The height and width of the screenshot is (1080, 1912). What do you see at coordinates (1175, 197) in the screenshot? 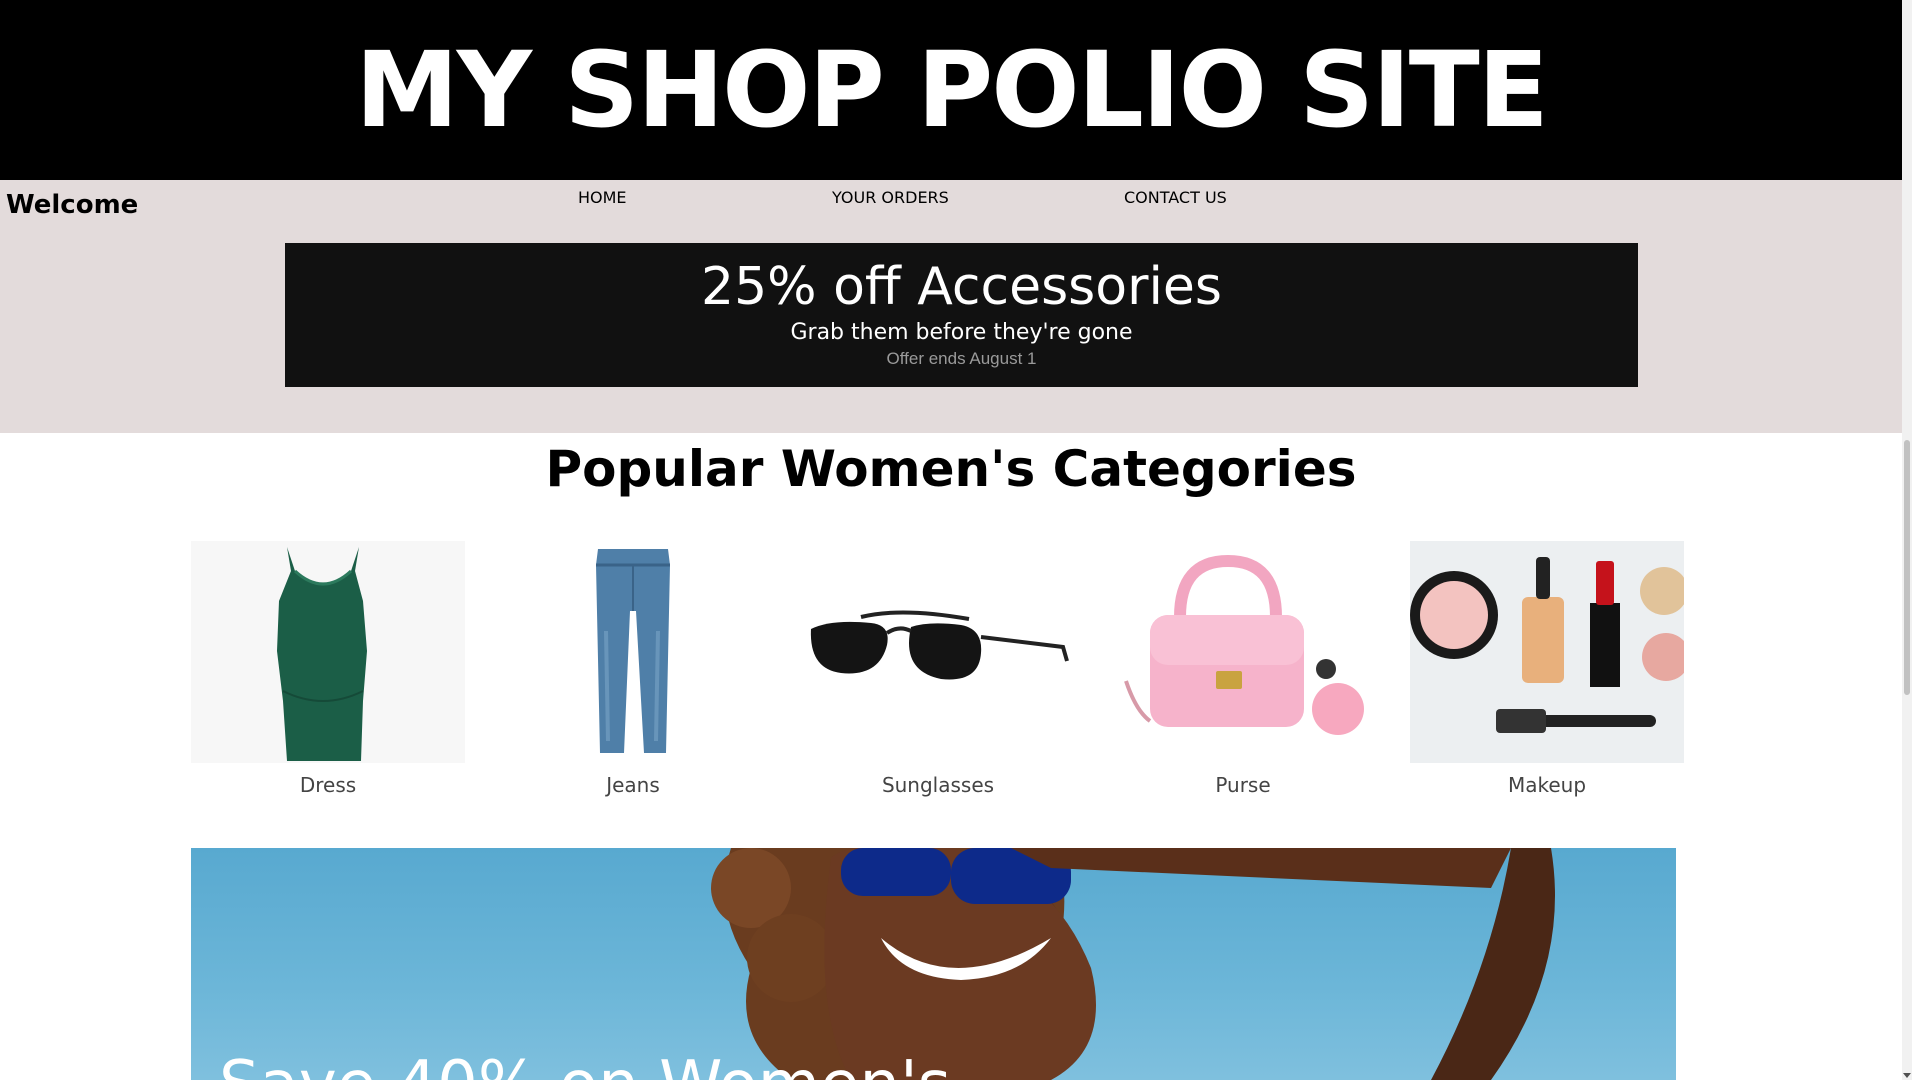
I see `nav-contact-us-link: CONTACT US` at bounding box center [1175, 197].